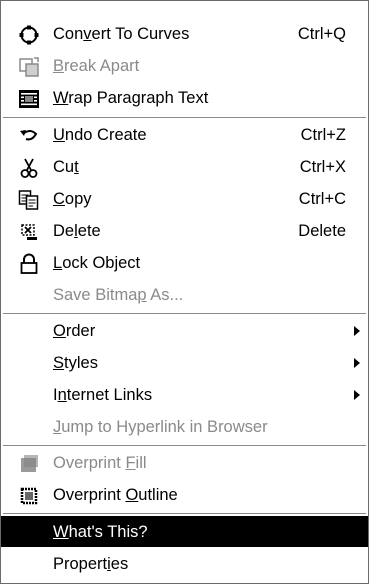  Describe the element at coordinates (75, 363) in the screenshot. I see `menu-item-label: Styles` at that location.